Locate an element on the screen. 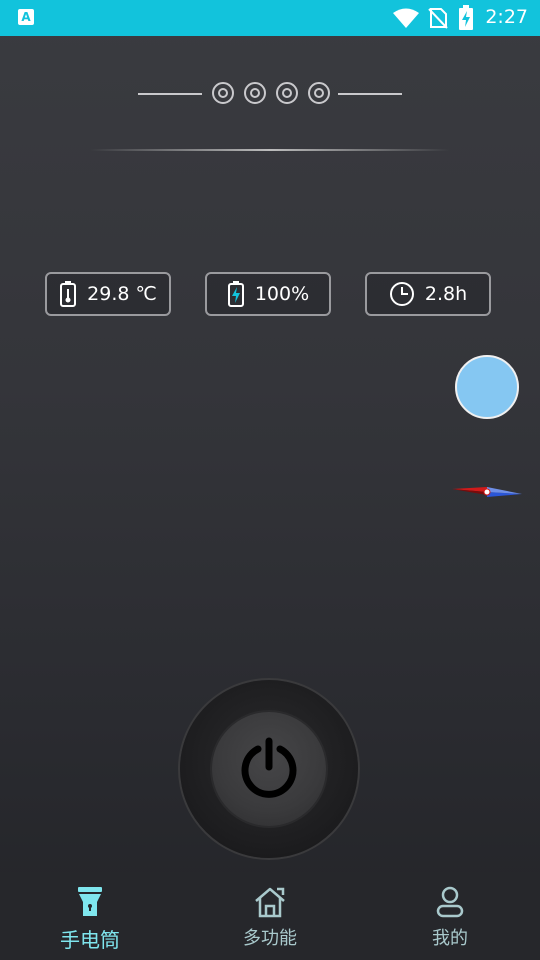 This screenshot has height=960, width=540. battery-charge-icon is located at coordinates (235, 294).